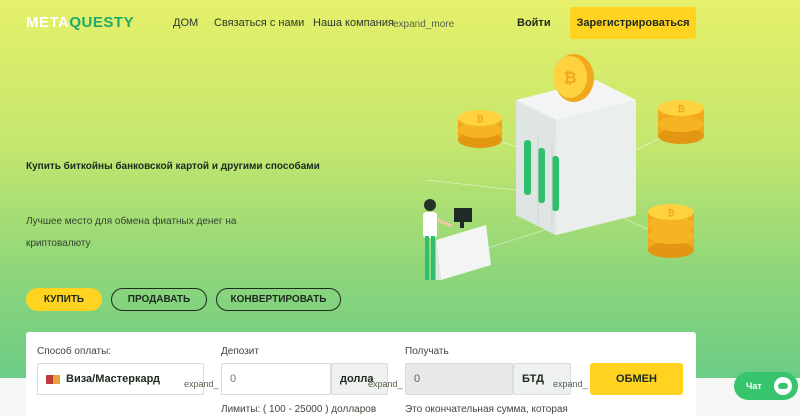  I want to click on receive-amount-value: 0, so click(417, 379).